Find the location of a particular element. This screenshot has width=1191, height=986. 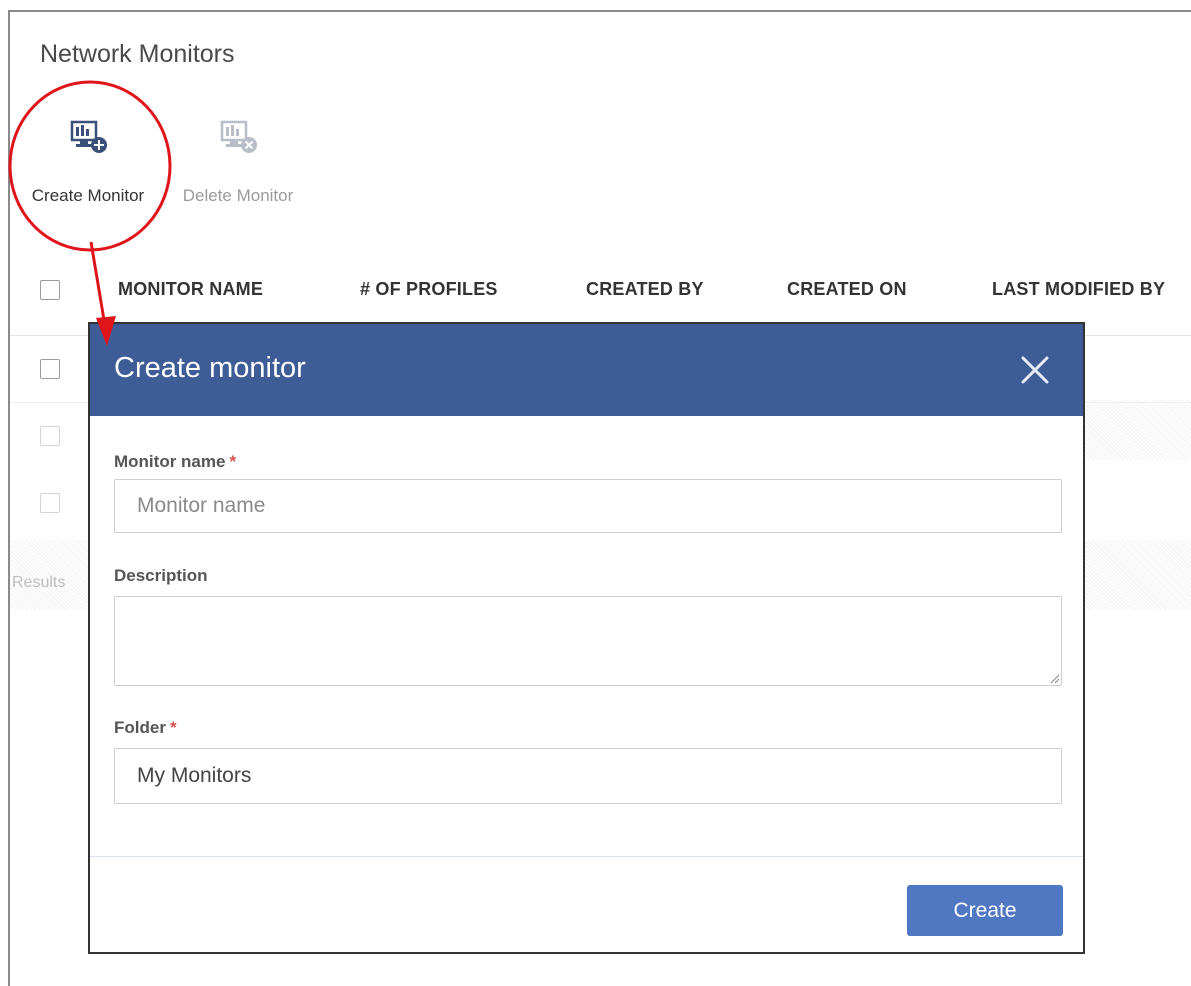

dialog-footer-divider is located at coordinates (586, 856).